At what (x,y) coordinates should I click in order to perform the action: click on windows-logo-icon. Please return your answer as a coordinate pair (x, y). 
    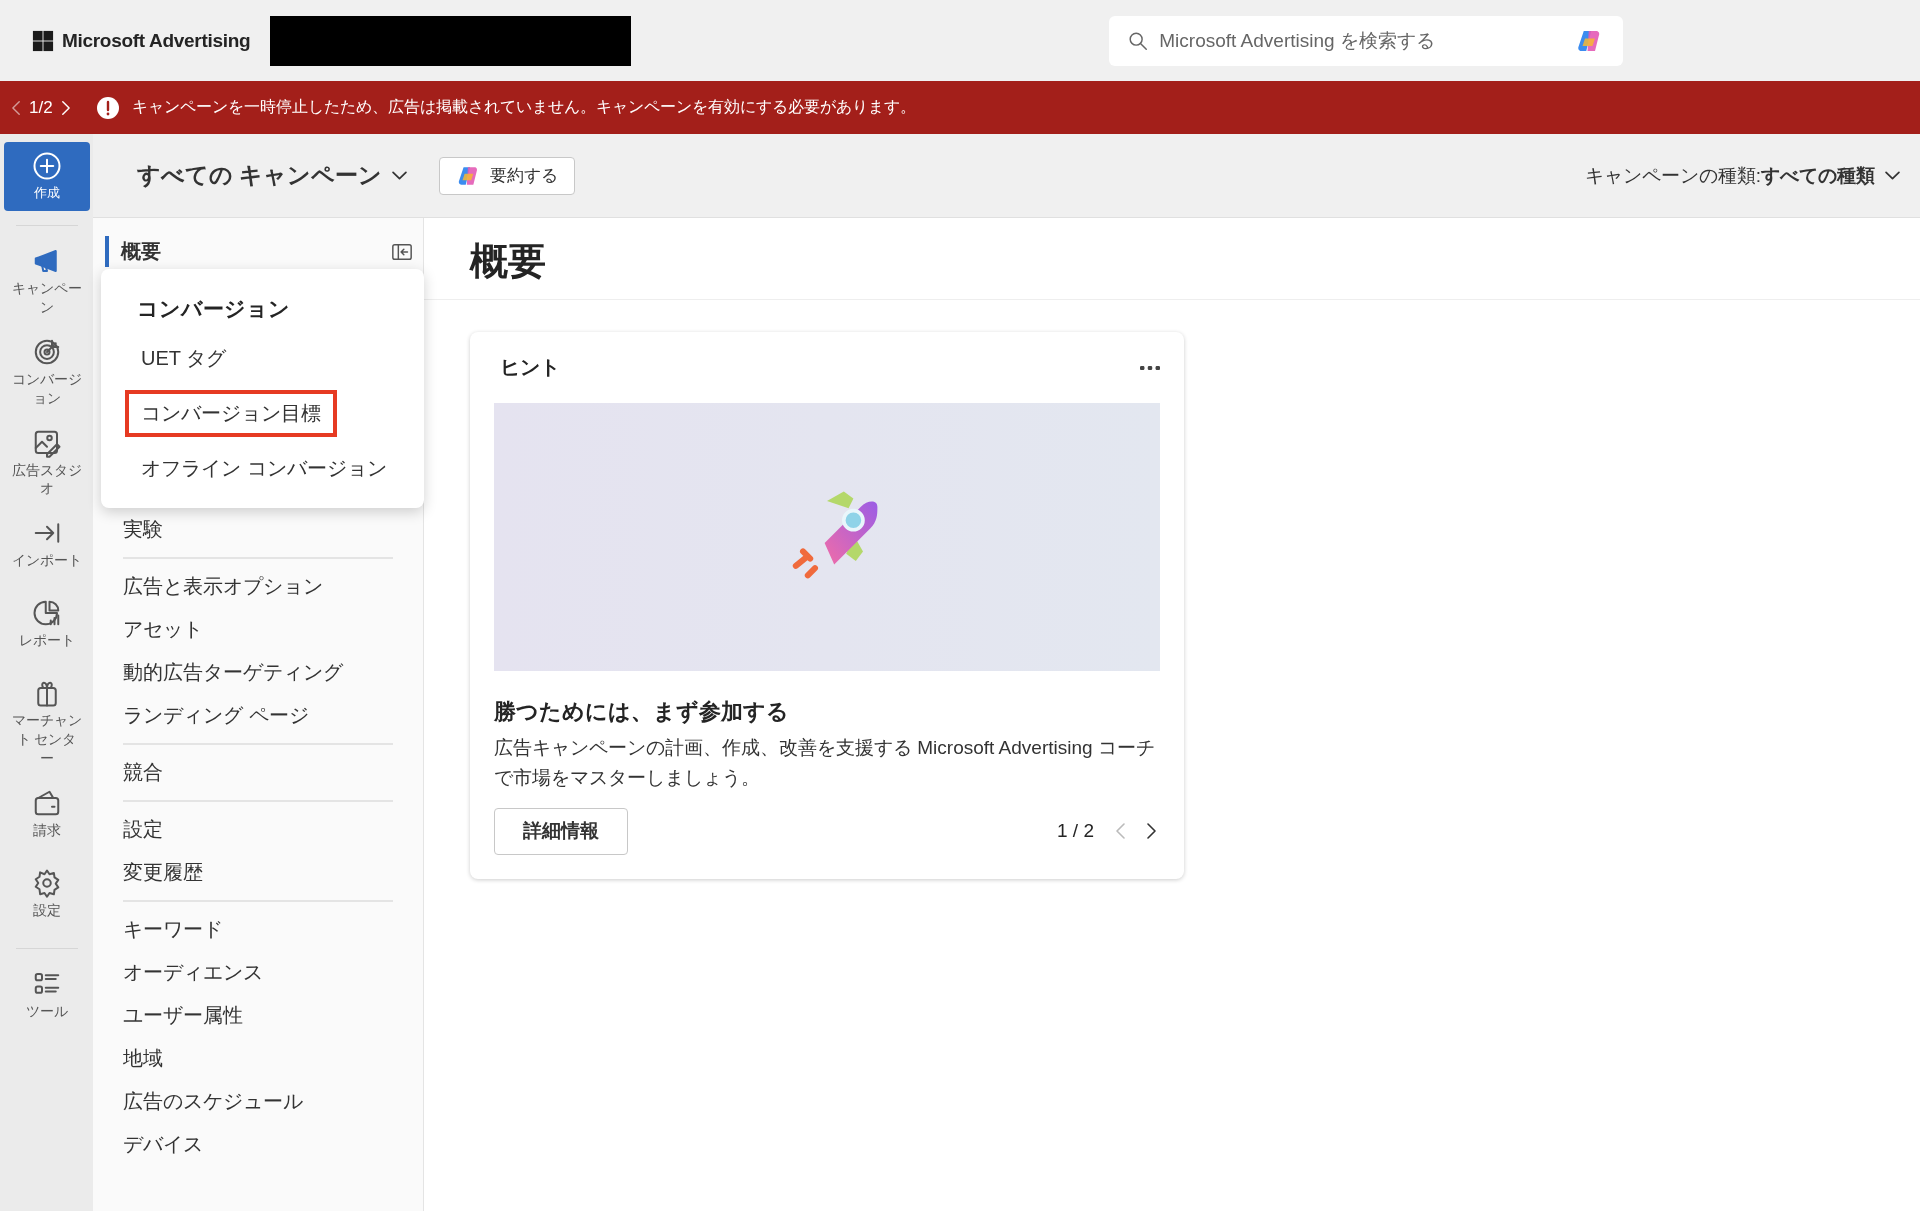
    Looking at the image, I should click on (43, 40).